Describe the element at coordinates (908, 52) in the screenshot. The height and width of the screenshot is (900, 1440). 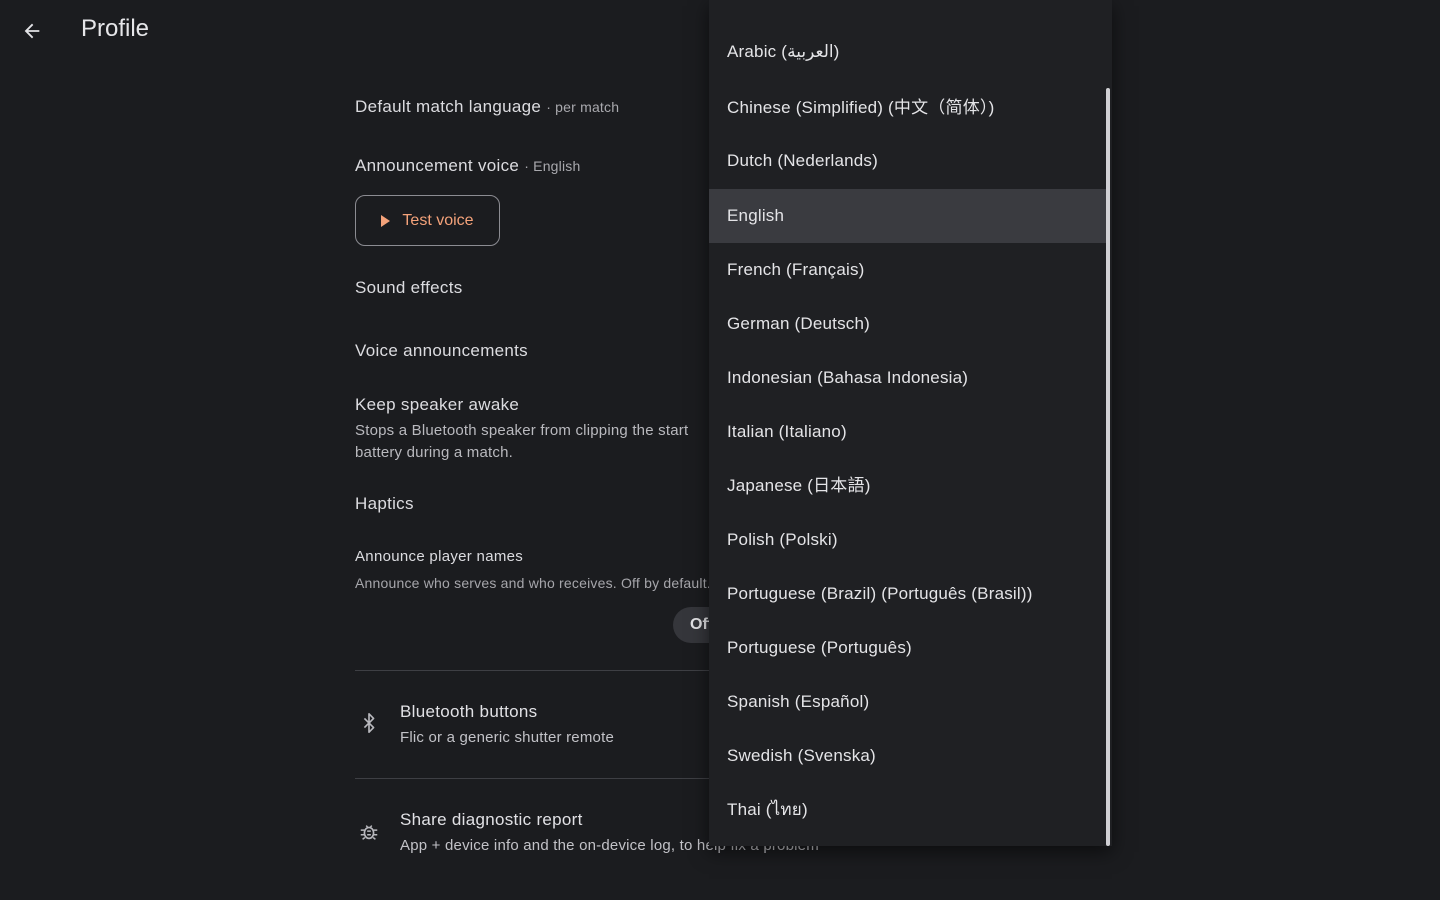
I see `language-option-arabic: Arabic (العربية)` at that location.